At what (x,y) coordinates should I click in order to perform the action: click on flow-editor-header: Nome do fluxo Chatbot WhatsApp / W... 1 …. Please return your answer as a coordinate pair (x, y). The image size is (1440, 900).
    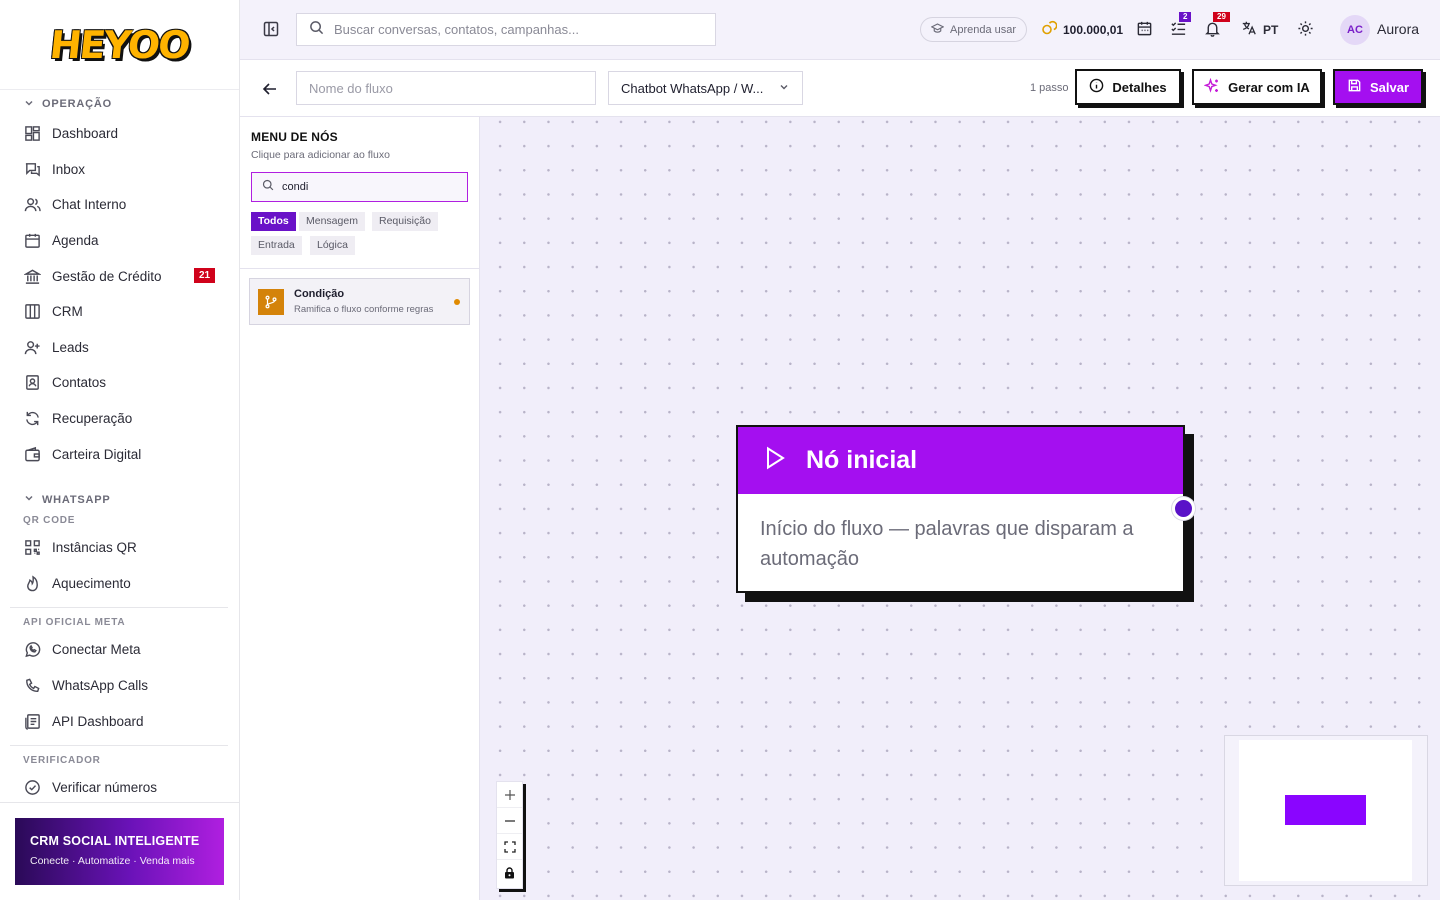
    Looking at the image, I should click on (840, 88).